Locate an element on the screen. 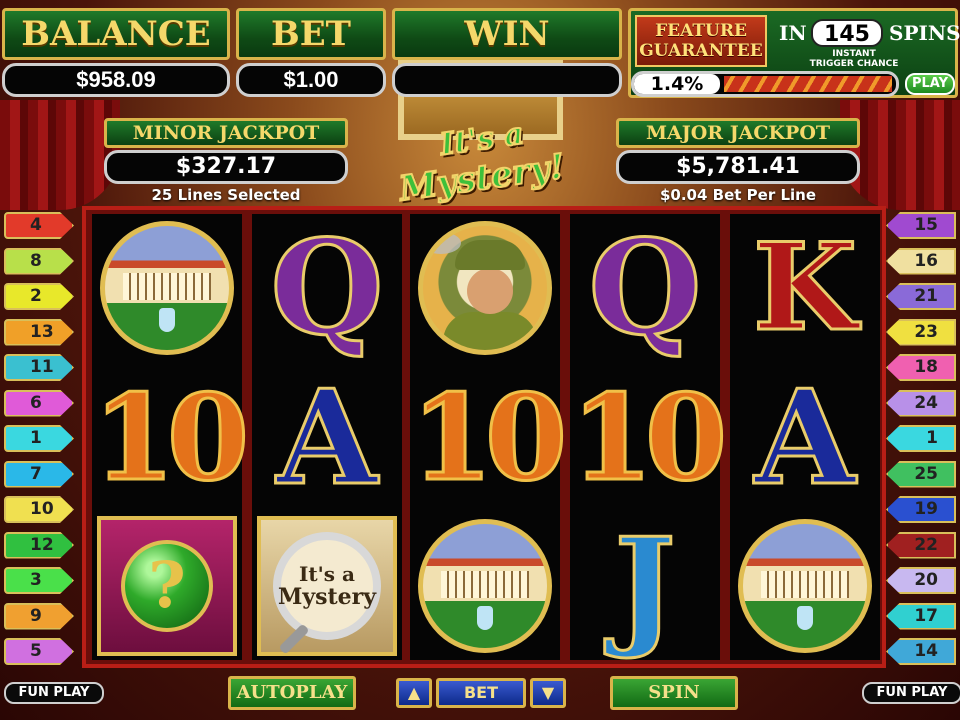 The width and height of the screenshot is (960, 720). trigger-arrows-icon is located at coordinates (808, 84).